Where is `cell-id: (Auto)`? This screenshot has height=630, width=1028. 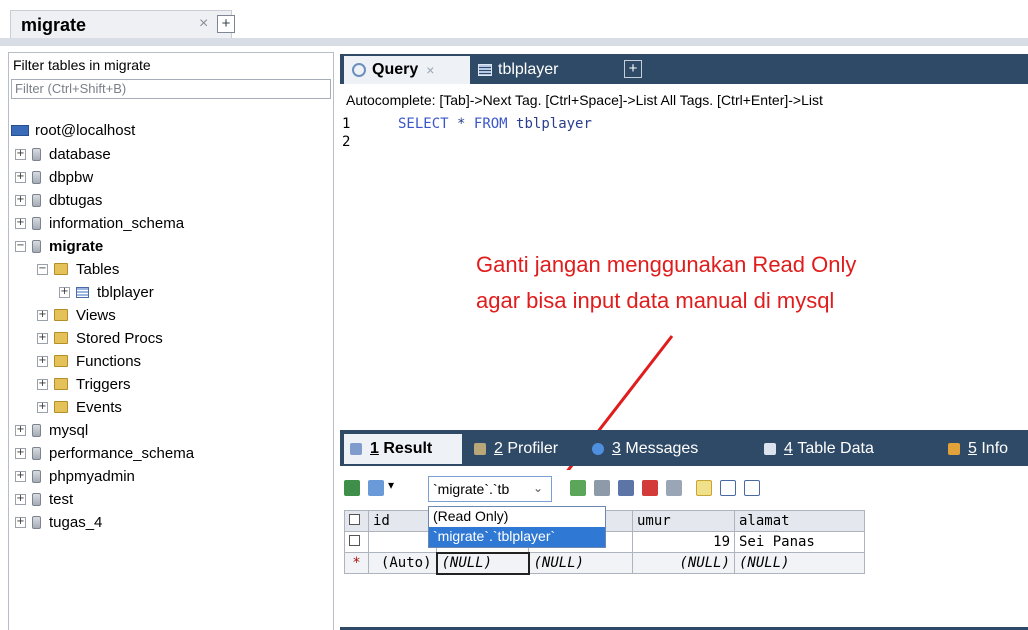 cell-id: (Auto) is located at coordinates (402, 563).